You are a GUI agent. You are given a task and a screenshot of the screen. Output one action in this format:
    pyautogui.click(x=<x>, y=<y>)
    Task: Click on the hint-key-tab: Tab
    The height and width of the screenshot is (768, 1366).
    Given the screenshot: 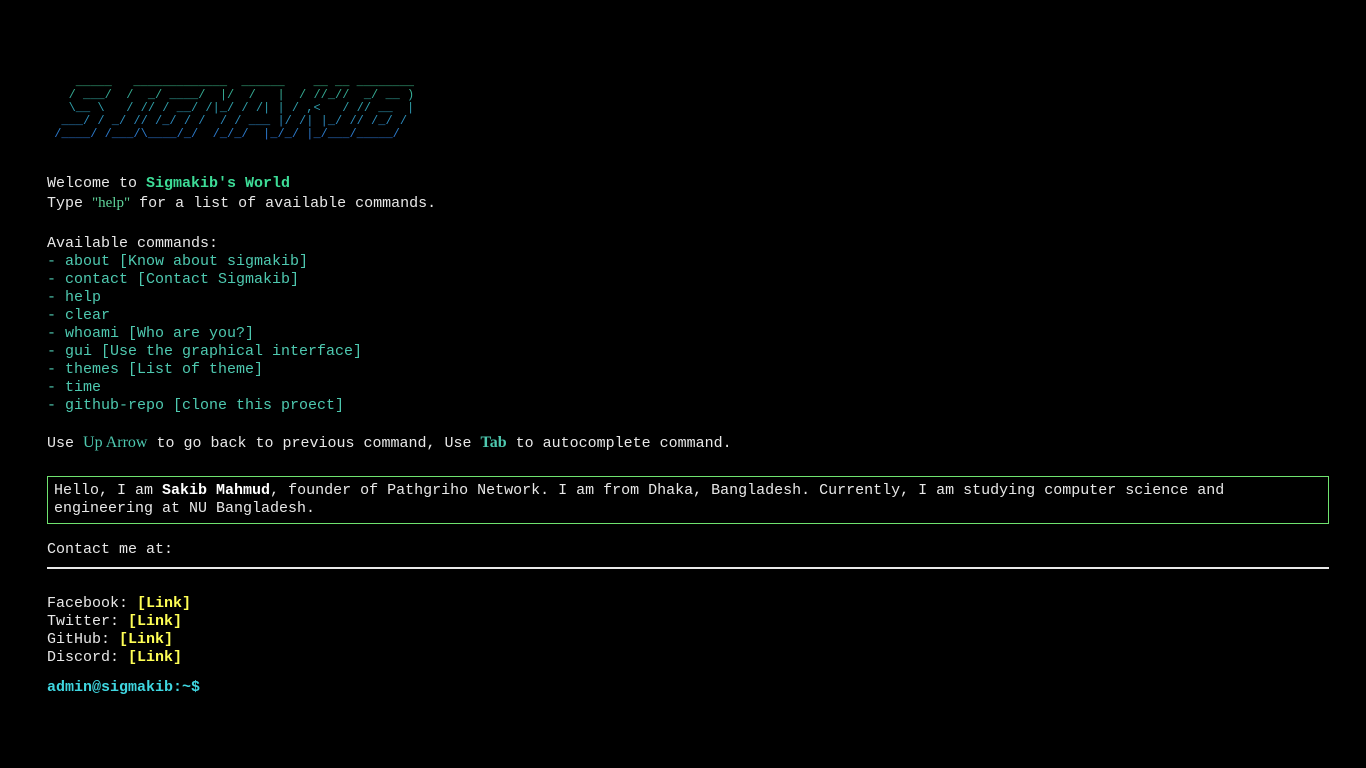 What is the action you would take?
    pyautogui.click(x=493, y=442)
    